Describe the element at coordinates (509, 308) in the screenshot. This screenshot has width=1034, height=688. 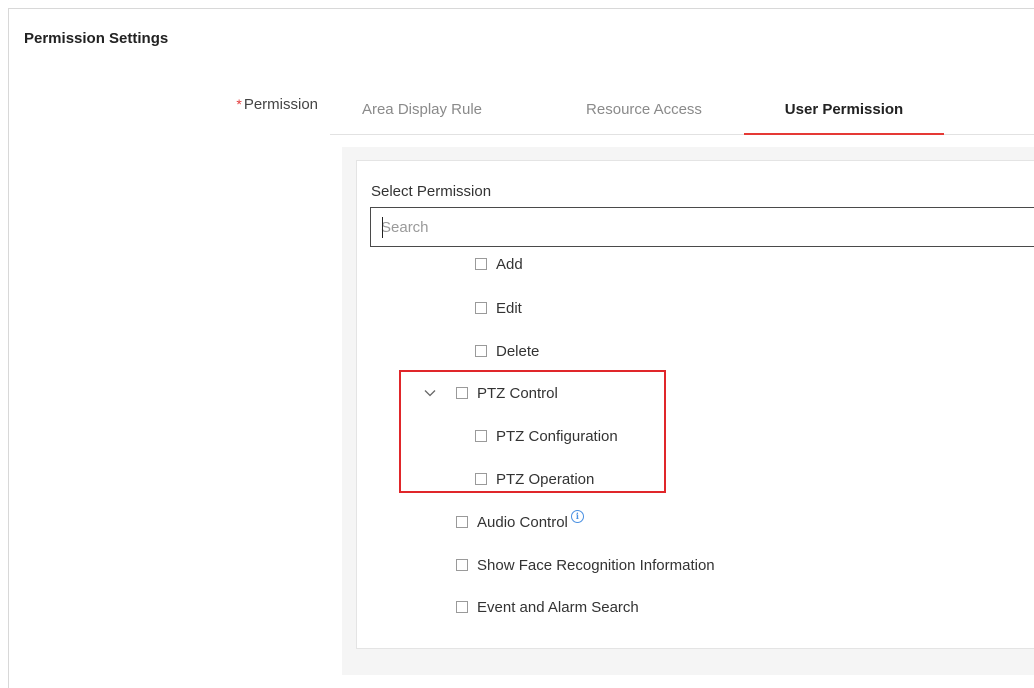
I see `permission-item-label: Edit` at that location.